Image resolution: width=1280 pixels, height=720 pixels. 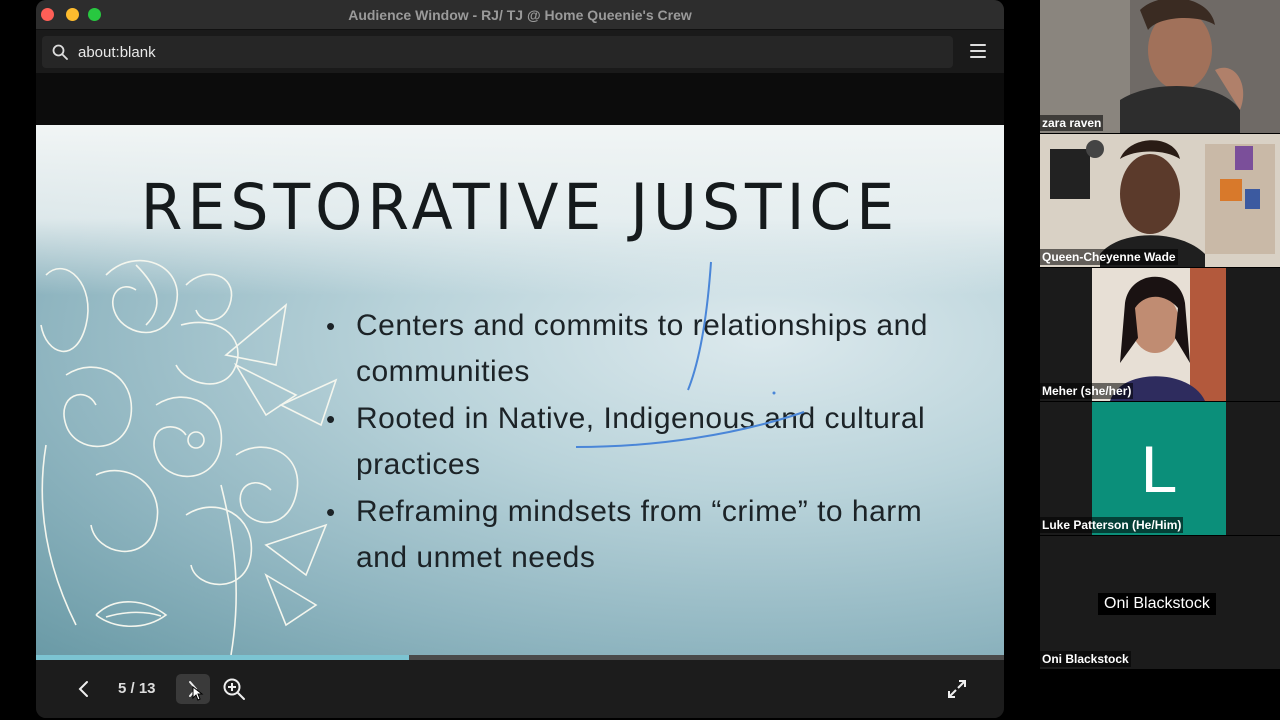 I want to click on address-bar: about:blank, so click(x=497, y=52).